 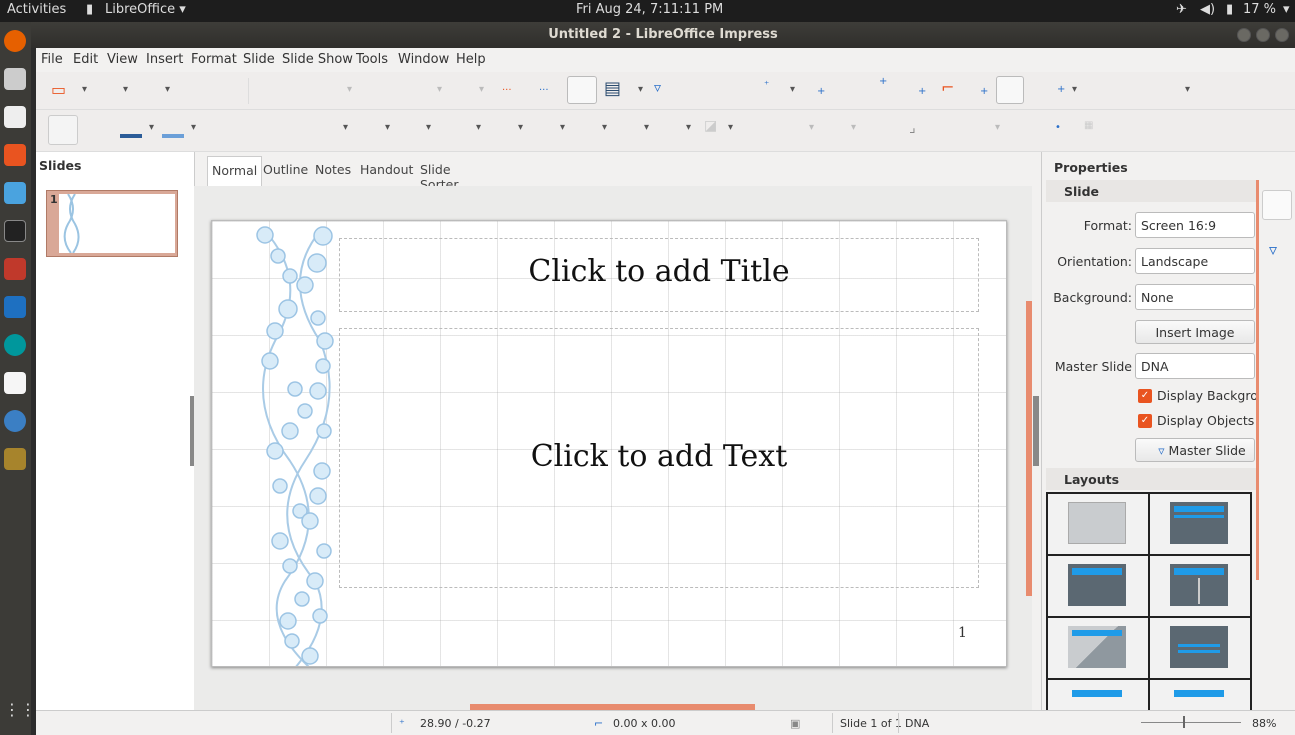 I want to click on master-slides-deck-icon: ▿, so click(x=1273, y=249).